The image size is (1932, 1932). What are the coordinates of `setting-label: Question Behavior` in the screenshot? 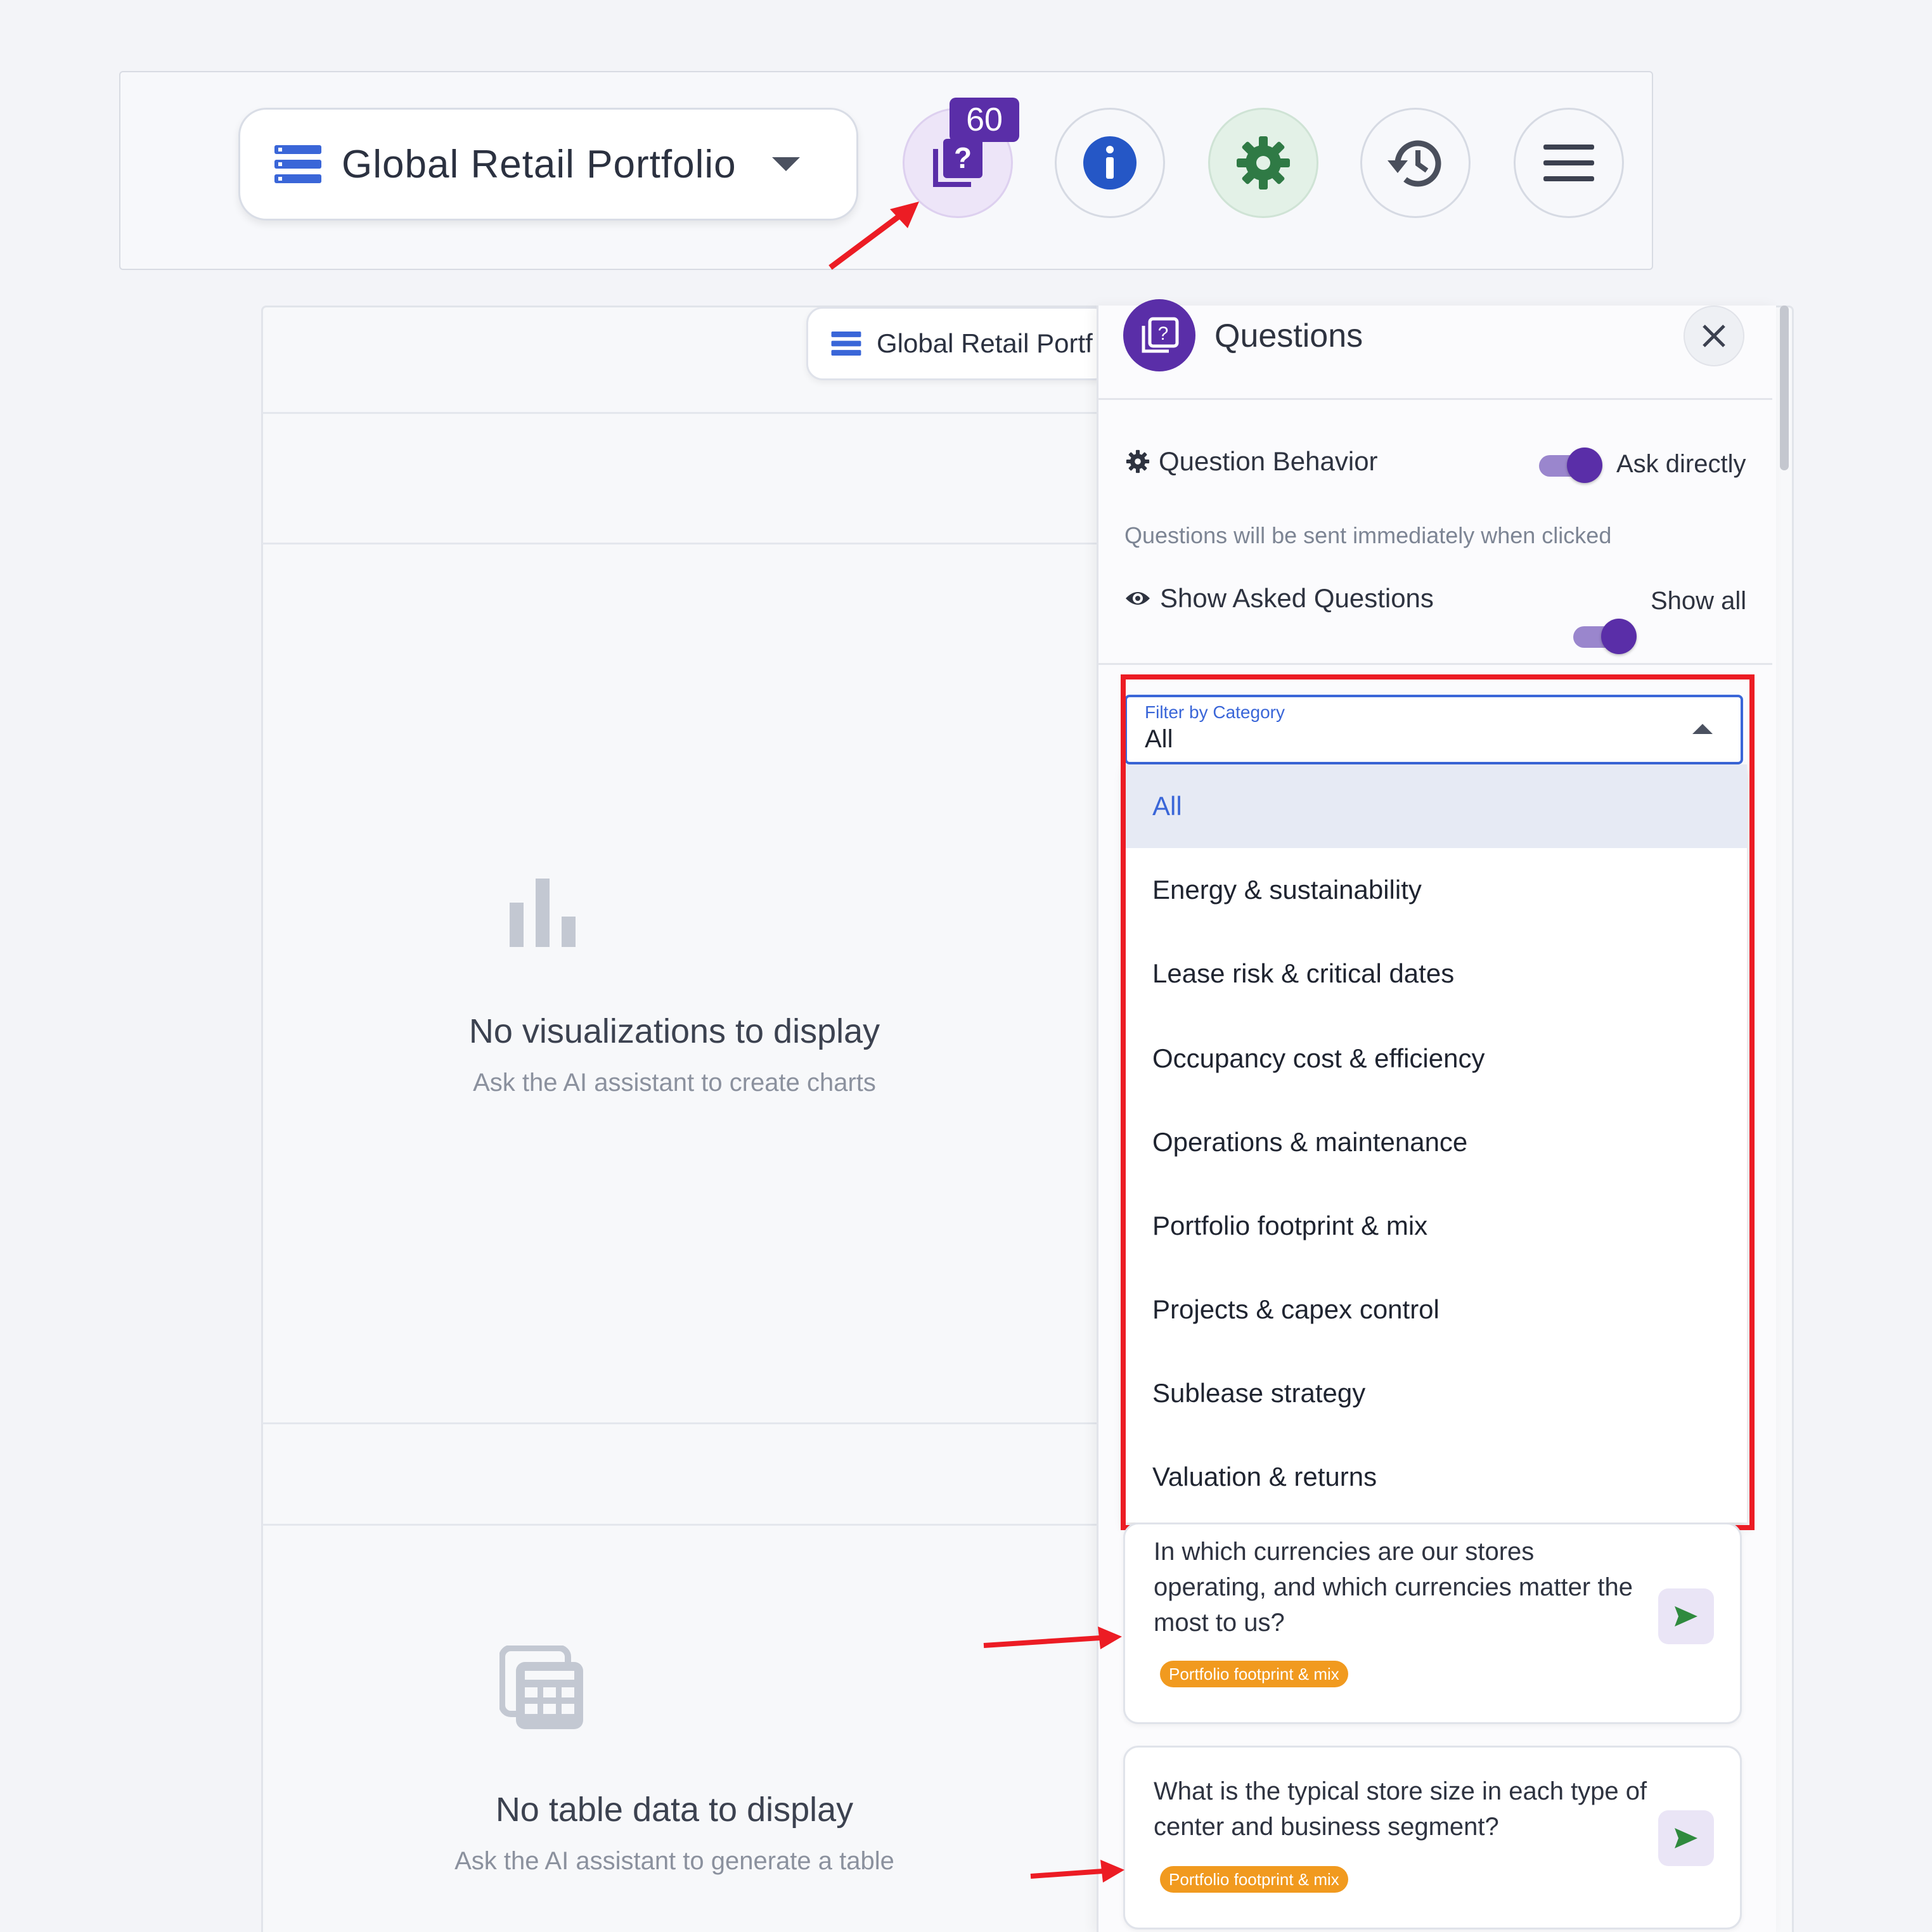 It's located at (1268, 461).